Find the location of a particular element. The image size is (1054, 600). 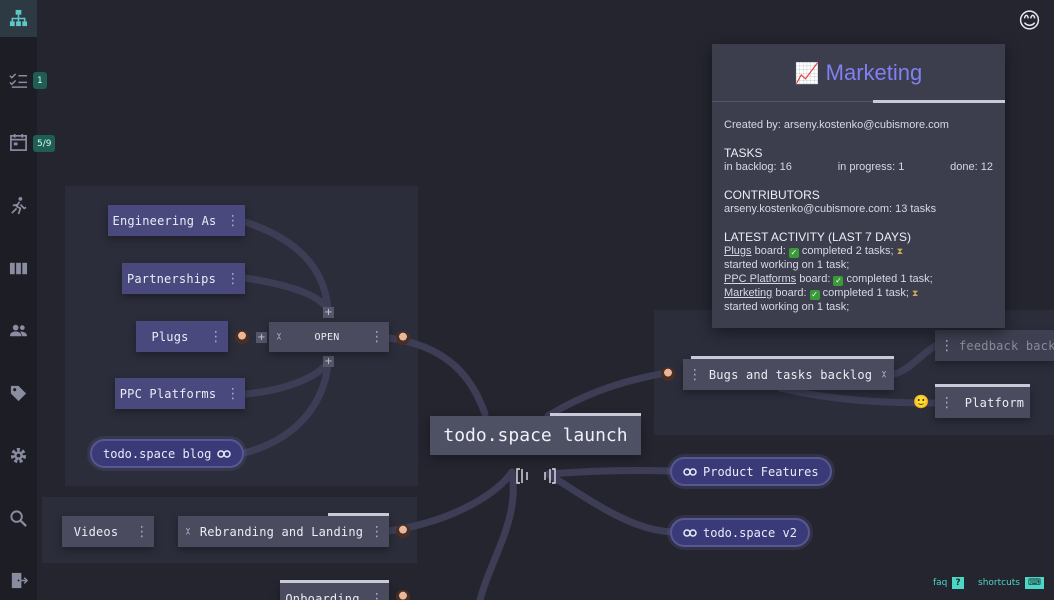

collapse-right-icon is located at coordinates (548, 476).